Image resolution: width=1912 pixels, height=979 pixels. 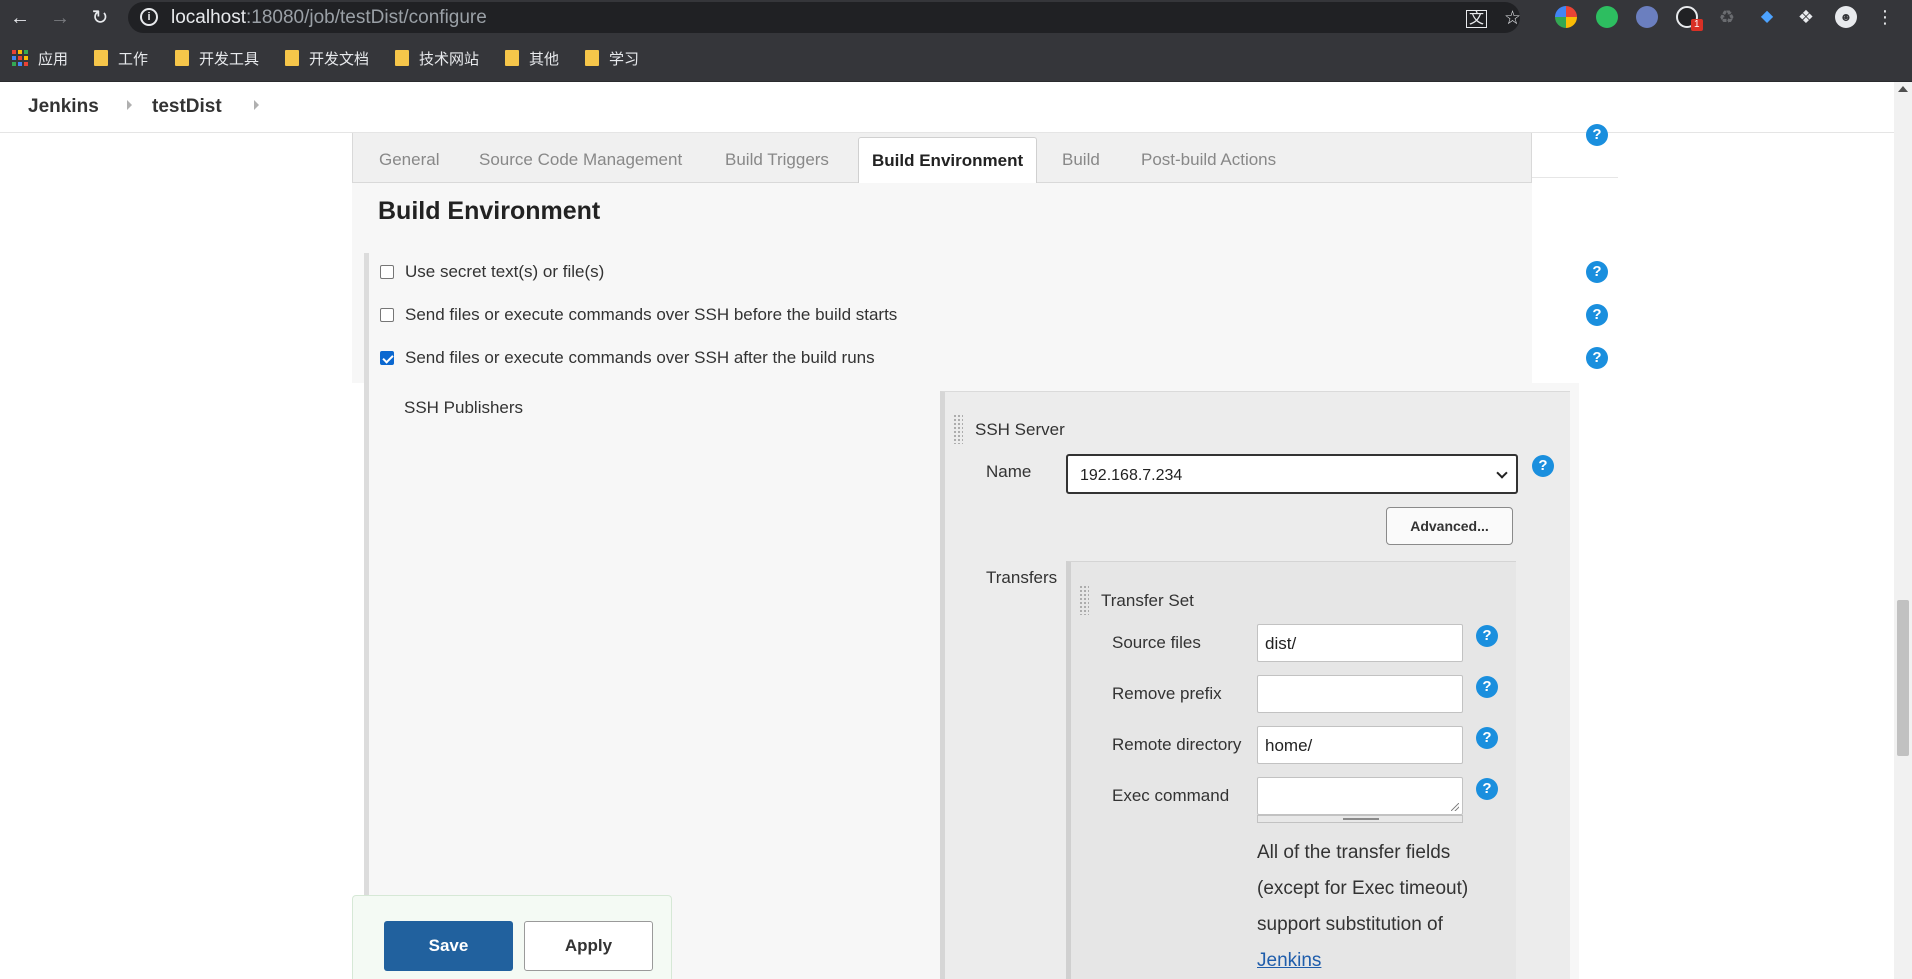 I want to click on tab-post-build-actions: Post-build Actions, so click(x=1208, y=160).